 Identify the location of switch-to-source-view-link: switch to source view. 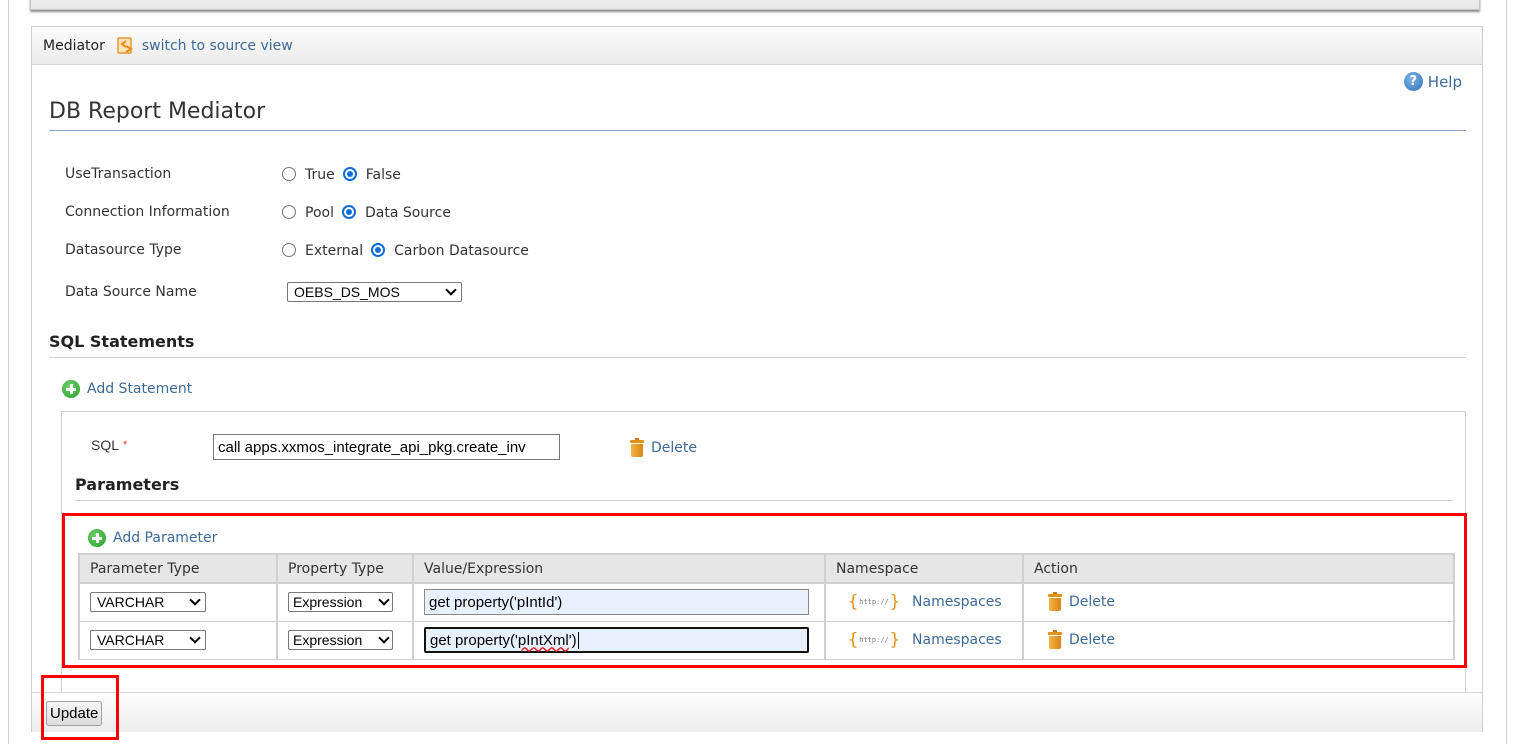
(205, 45).